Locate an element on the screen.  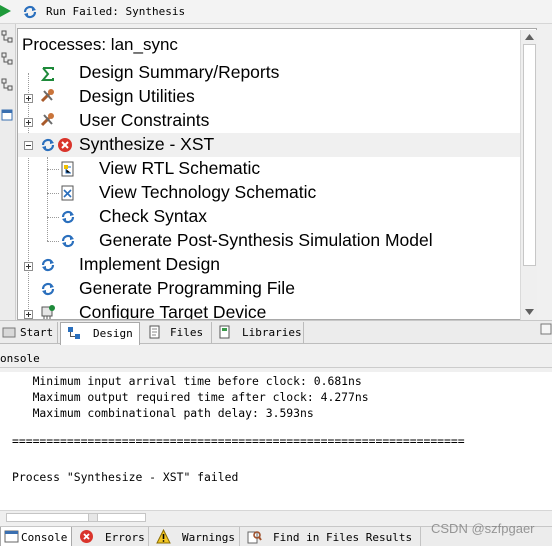
libraries-icon is located at coordinates (224, 332).